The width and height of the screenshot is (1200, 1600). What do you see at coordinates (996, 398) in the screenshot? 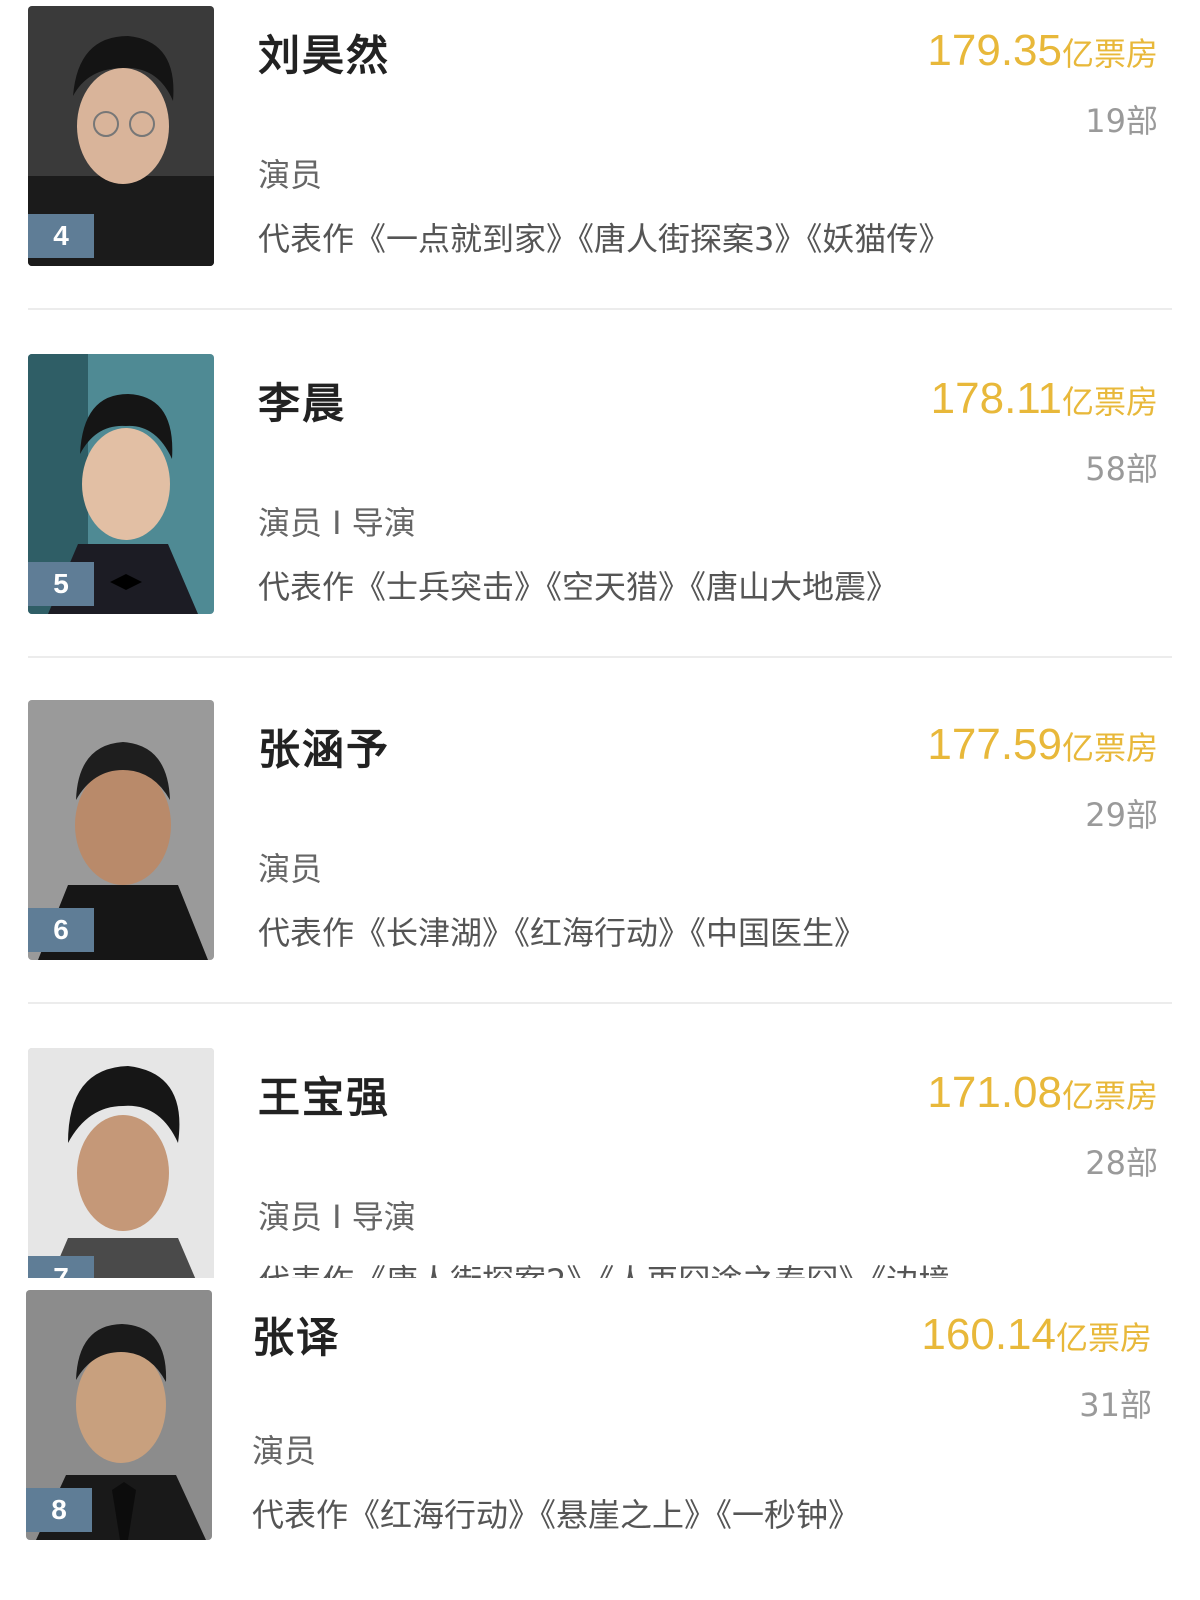
I see `box-office-value: 178.11` at bounding box center [996, 398].